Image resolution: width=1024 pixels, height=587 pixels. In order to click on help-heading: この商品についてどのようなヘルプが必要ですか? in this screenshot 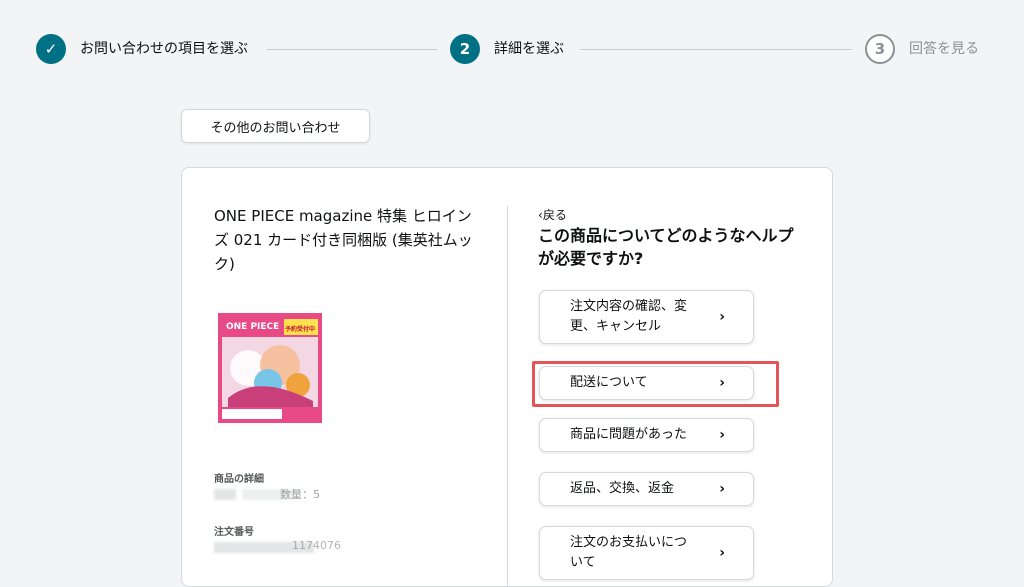, I will do `click(666, 247)`.